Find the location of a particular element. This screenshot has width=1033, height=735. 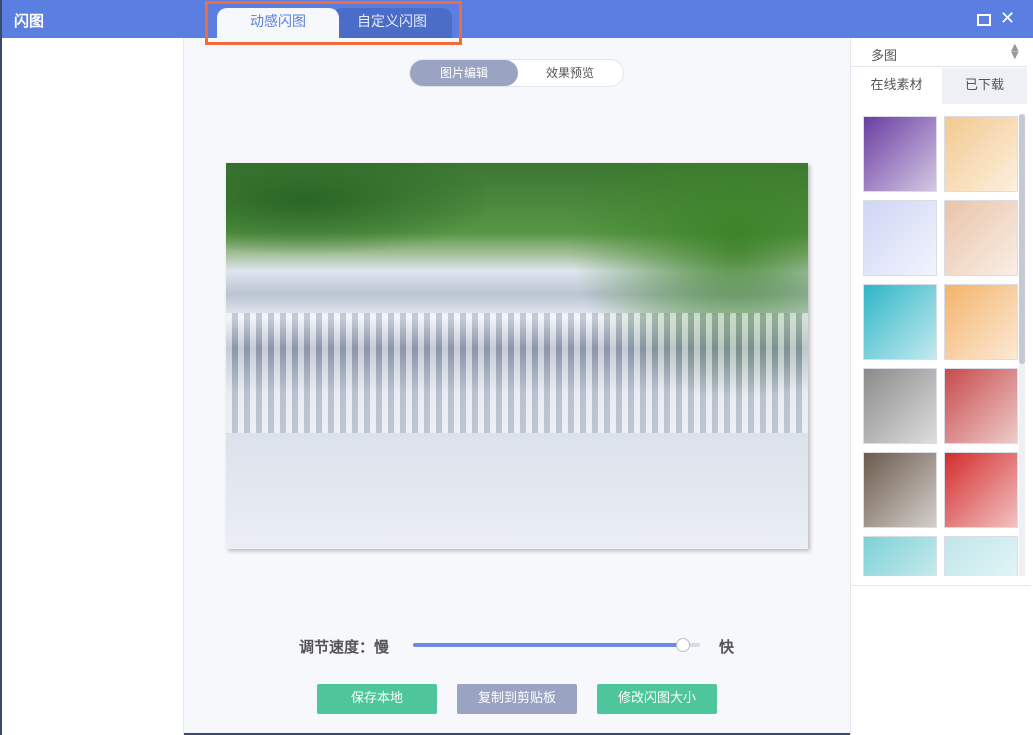

photo-foliage-left is located at coordinates (356, 208).